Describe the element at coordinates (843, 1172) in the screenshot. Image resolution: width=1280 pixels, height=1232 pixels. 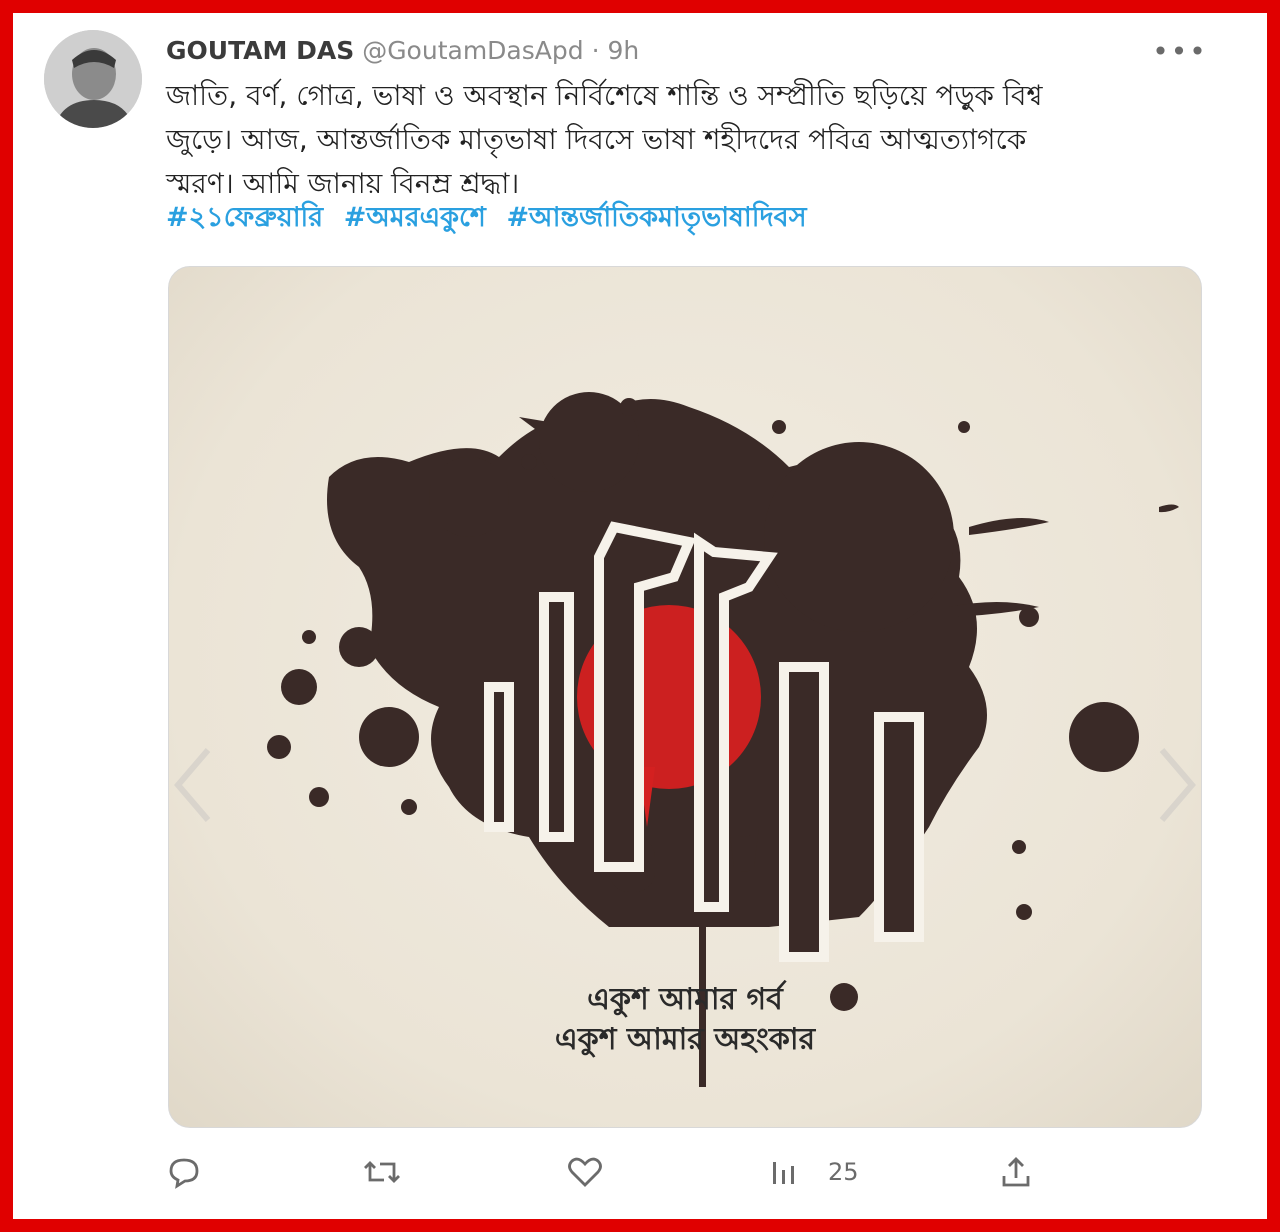
I see `views-count: 25` at that location.